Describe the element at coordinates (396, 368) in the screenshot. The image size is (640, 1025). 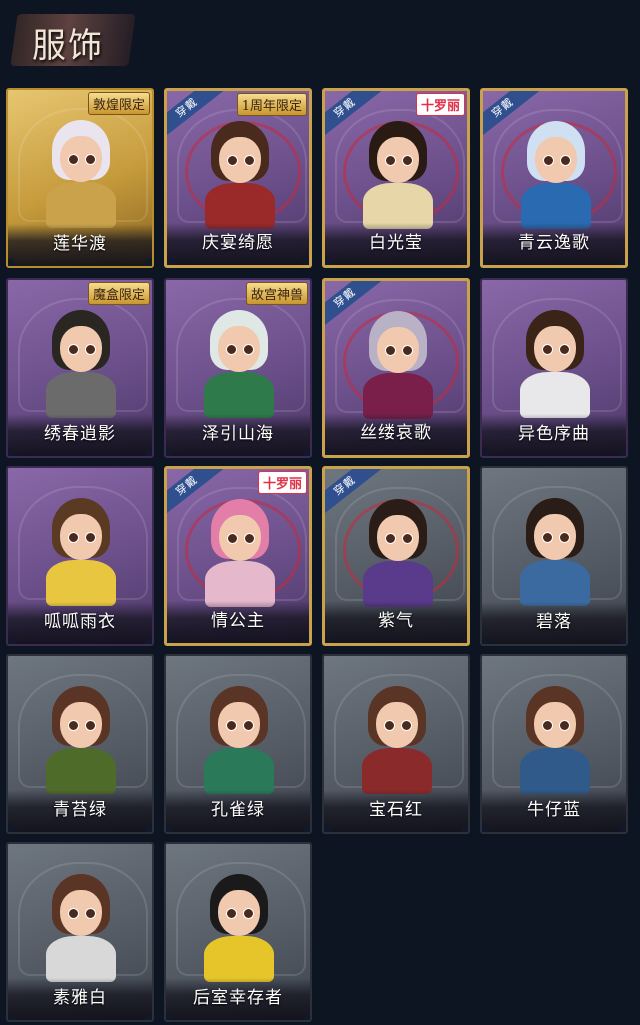
I see `costume-card: 穿戴 丝缕哀歌` at that location.